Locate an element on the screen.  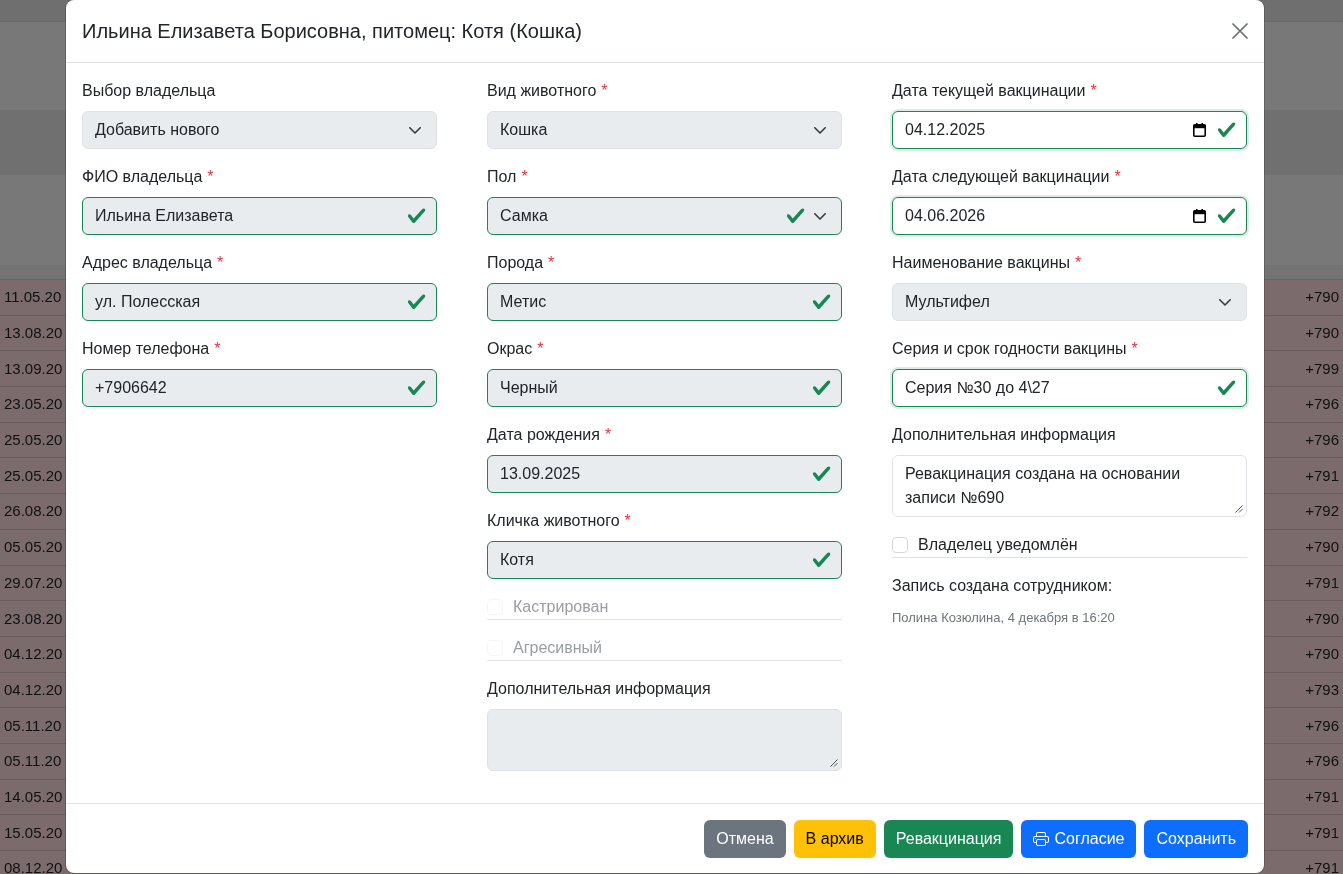
field-label: Наименование вакцины is located at coordinates (981, 263).